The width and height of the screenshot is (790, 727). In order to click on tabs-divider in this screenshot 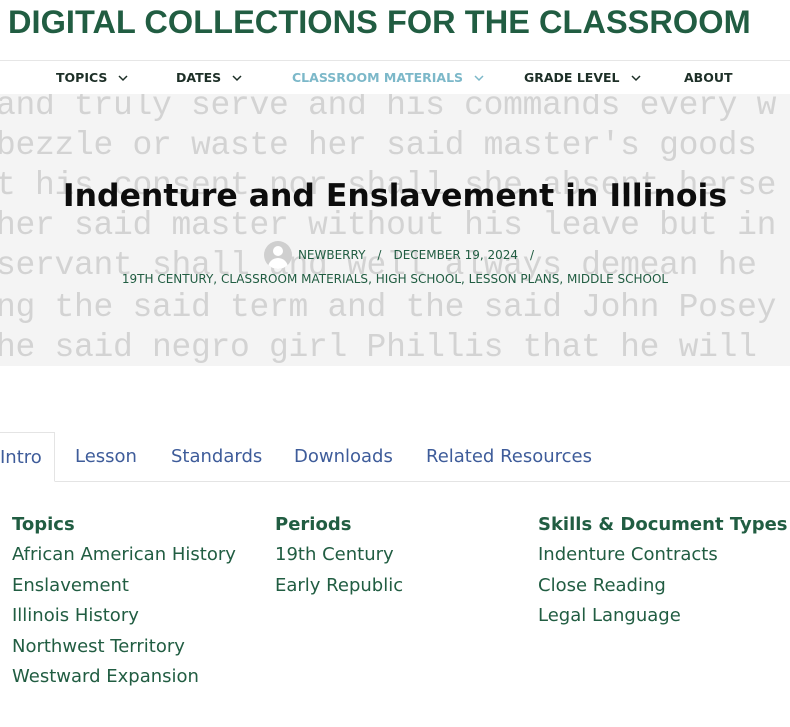, I will do `click(395, 481)`.